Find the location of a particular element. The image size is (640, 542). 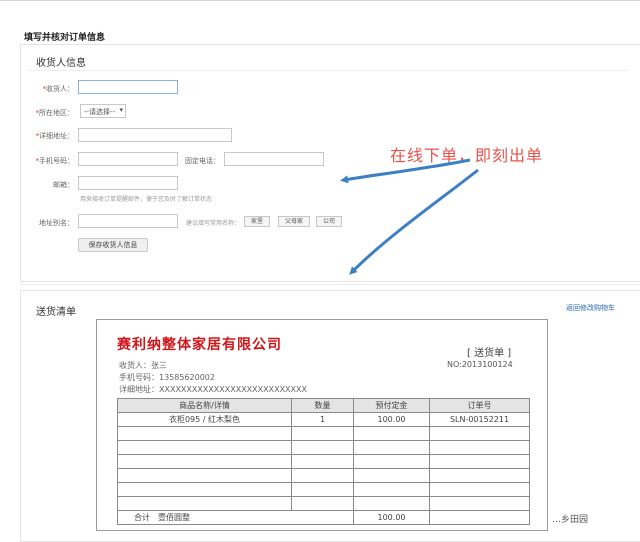

watermark: …乡田园 is located at coordinates (570, 520).